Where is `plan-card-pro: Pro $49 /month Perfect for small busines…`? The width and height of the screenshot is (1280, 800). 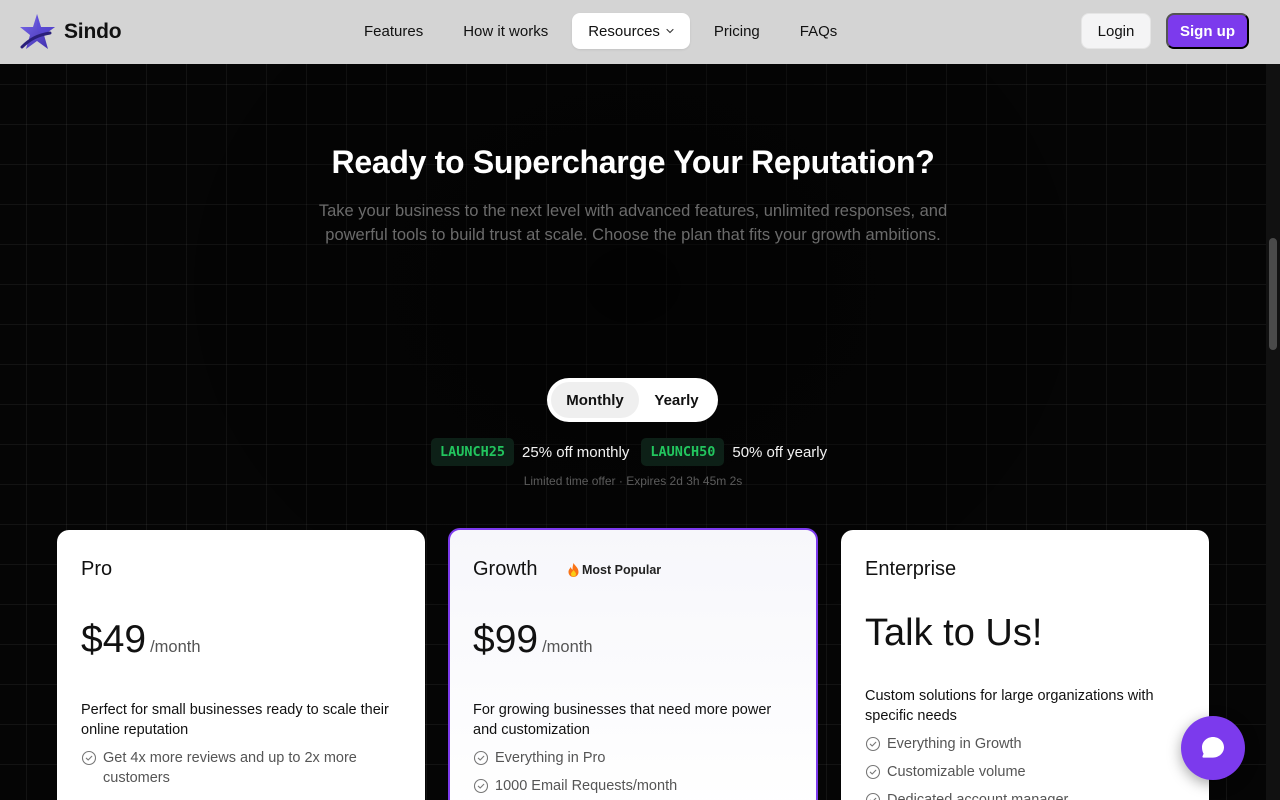
plan-card-pro: Pro $49 /month Perfect for small busines… is located at coordinates (241, 665).